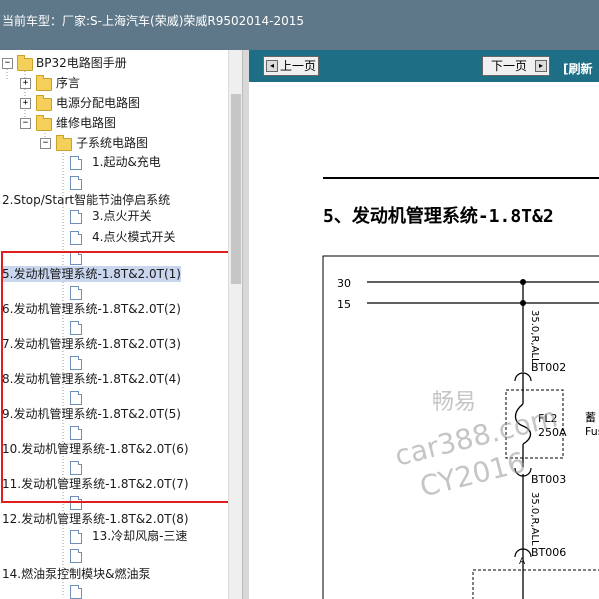 The image size is (599, 599). Describe the element at coordinates (516, 66) in the screenshot. I see `next-page-button: 下一页 ▸` at that location.